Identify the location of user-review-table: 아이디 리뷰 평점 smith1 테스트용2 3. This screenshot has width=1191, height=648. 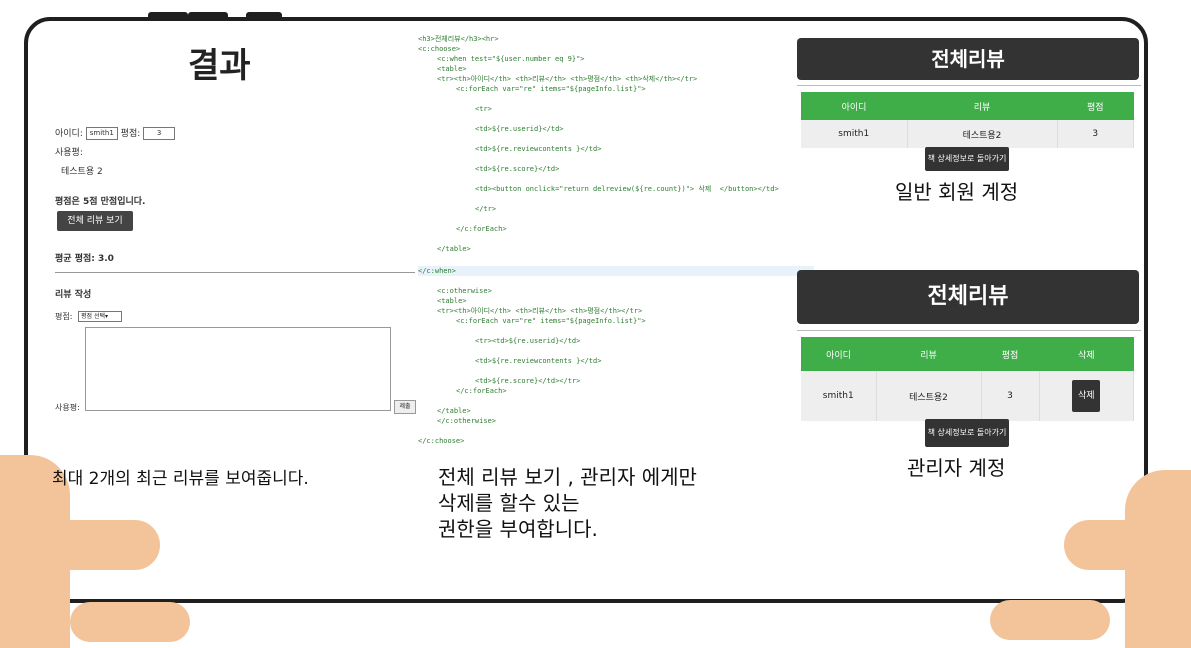
(967, 120).